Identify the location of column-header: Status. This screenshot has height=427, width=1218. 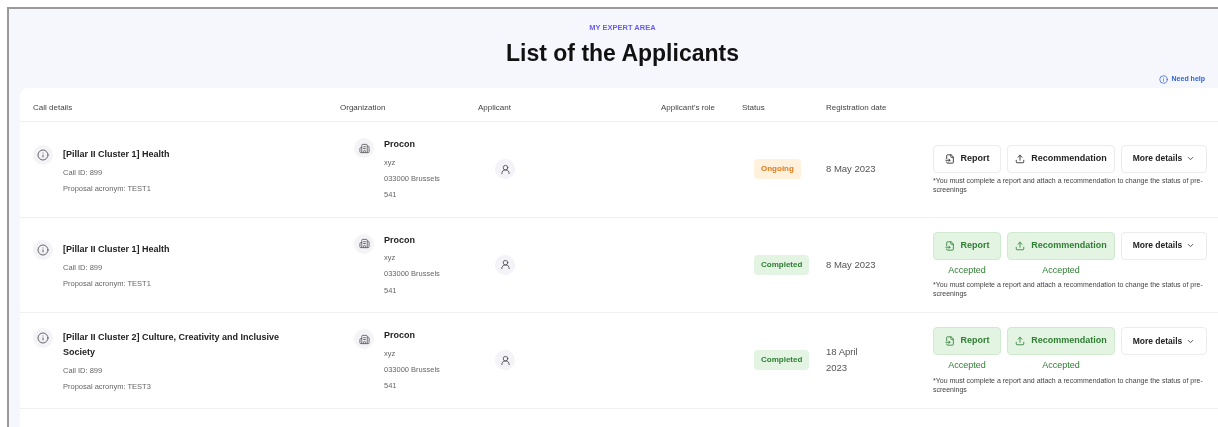
(753, 107).